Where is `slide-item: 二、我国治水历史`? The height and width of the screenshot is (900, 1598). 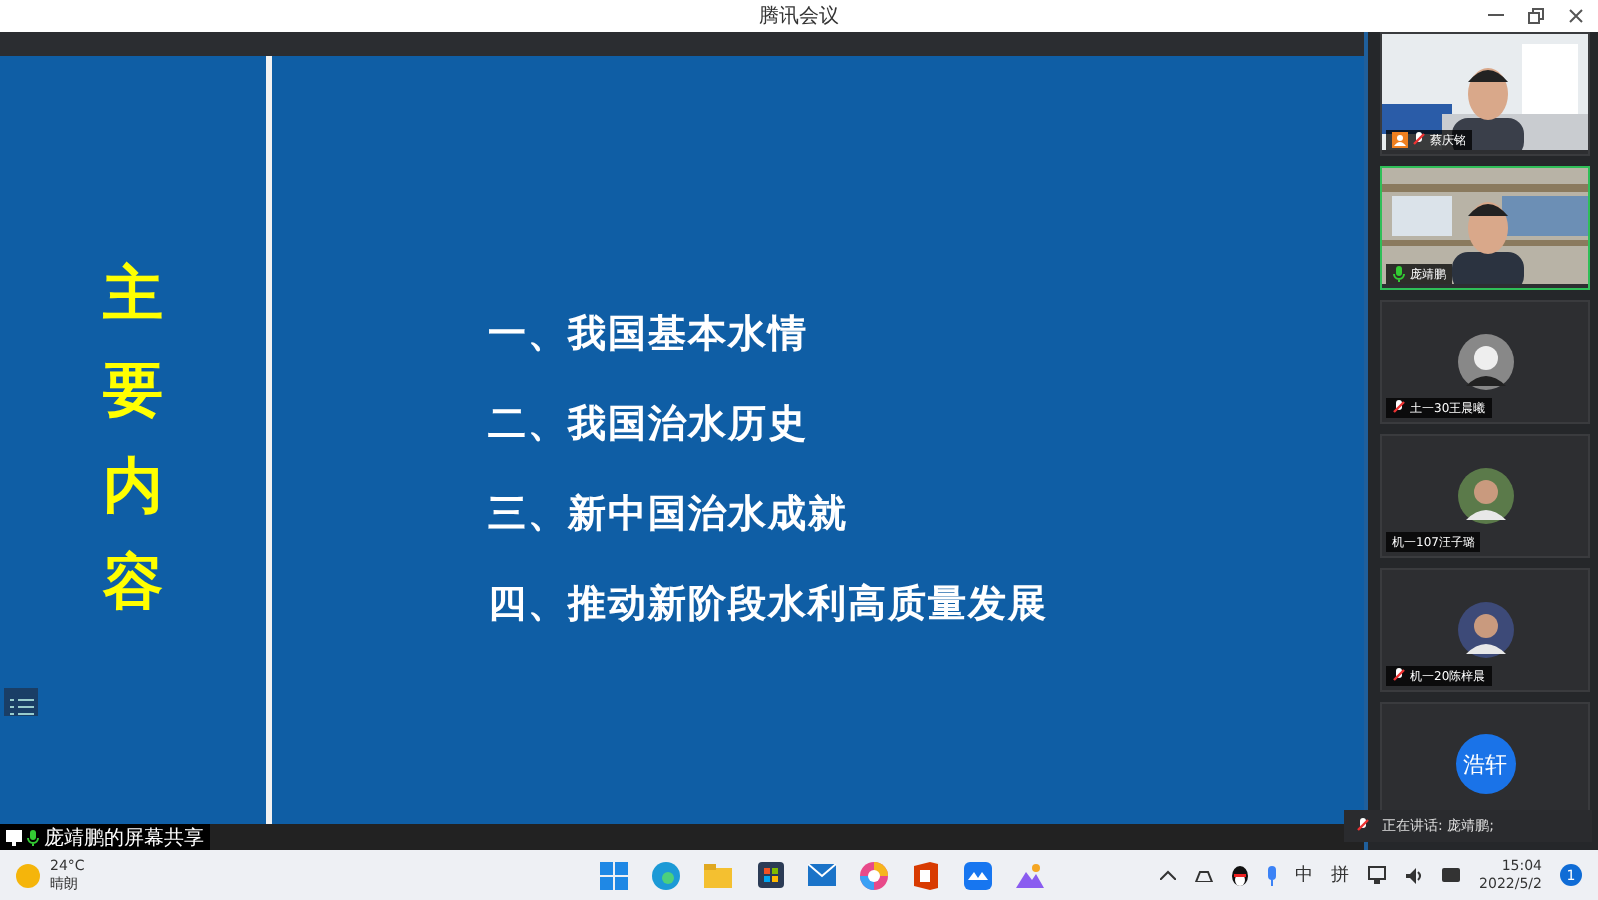 slide-item: 二、我国治水历史 is located at coordinates (649, 425).